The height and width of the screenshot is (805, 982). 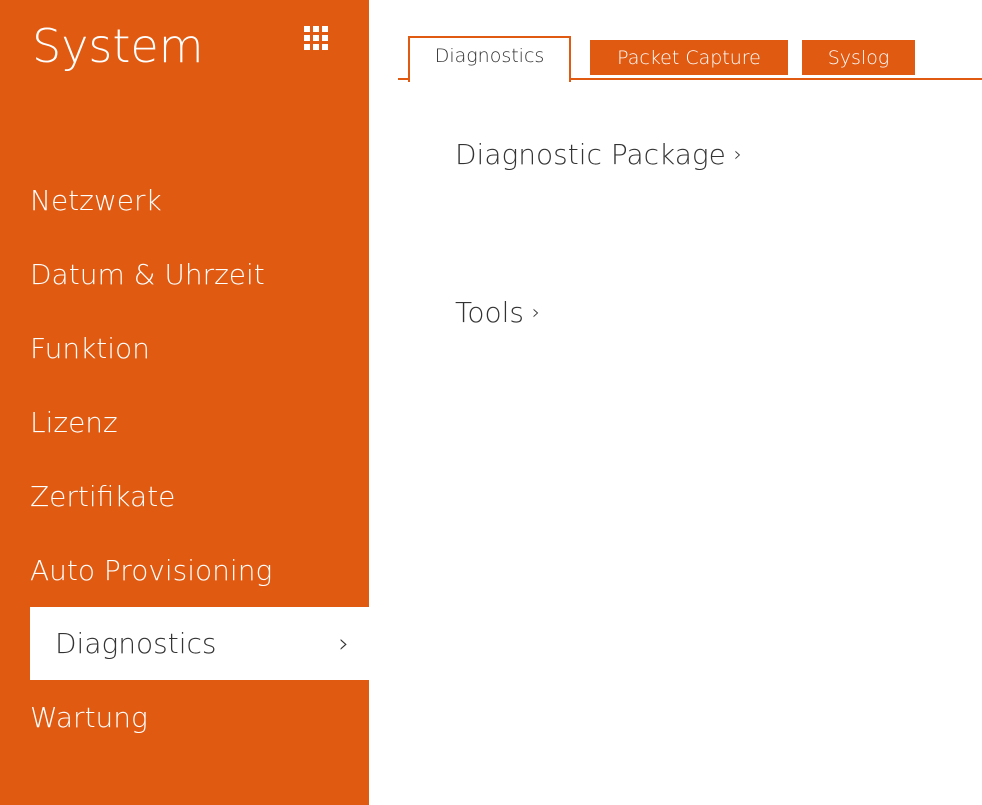 I want to click on sidebar-item-label: Lizenz, so click(x=74, y=422).